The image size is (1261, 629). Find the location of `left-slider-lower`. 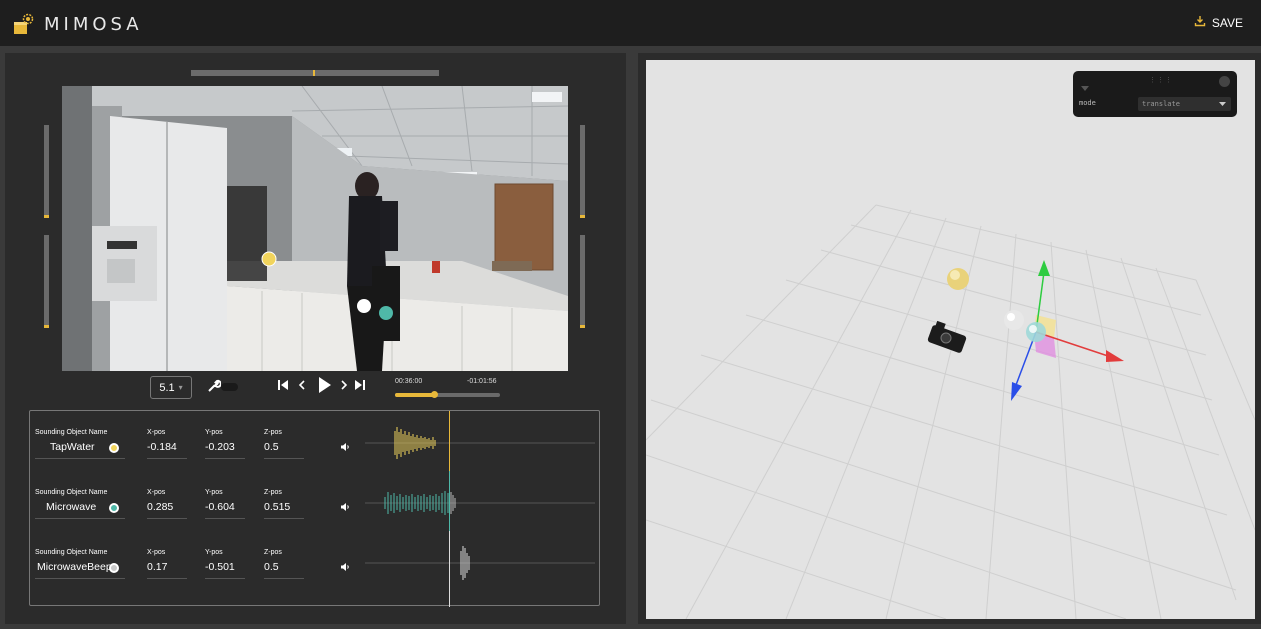

left-slider-lower is located at coordinates (46, 281).